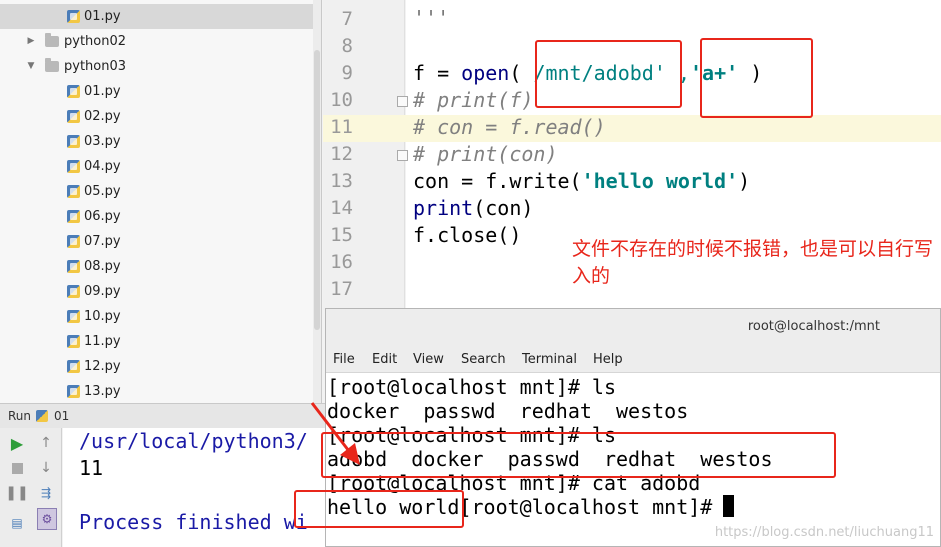 The image size is (941, 547). What do you see at coordinates (157, 166) in the screenshot?
I see `tree-file-item: 04.py` at bounding box center [157, 166].